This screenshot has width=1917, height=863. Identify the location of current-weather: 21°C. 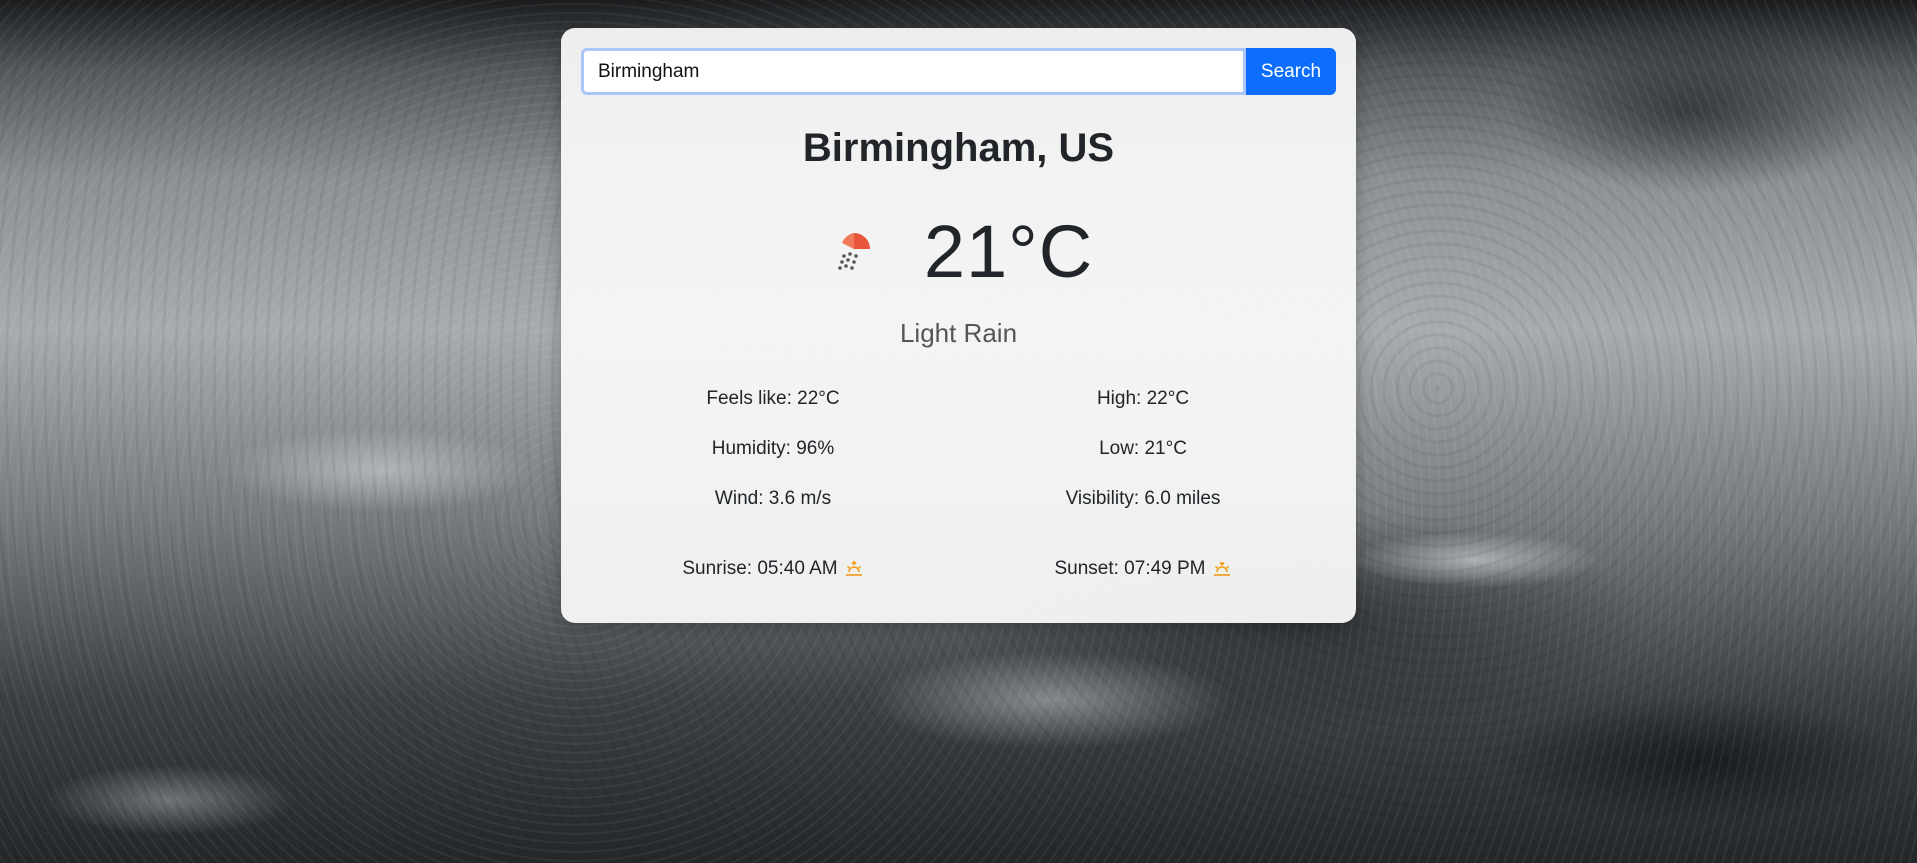
(958, 251).